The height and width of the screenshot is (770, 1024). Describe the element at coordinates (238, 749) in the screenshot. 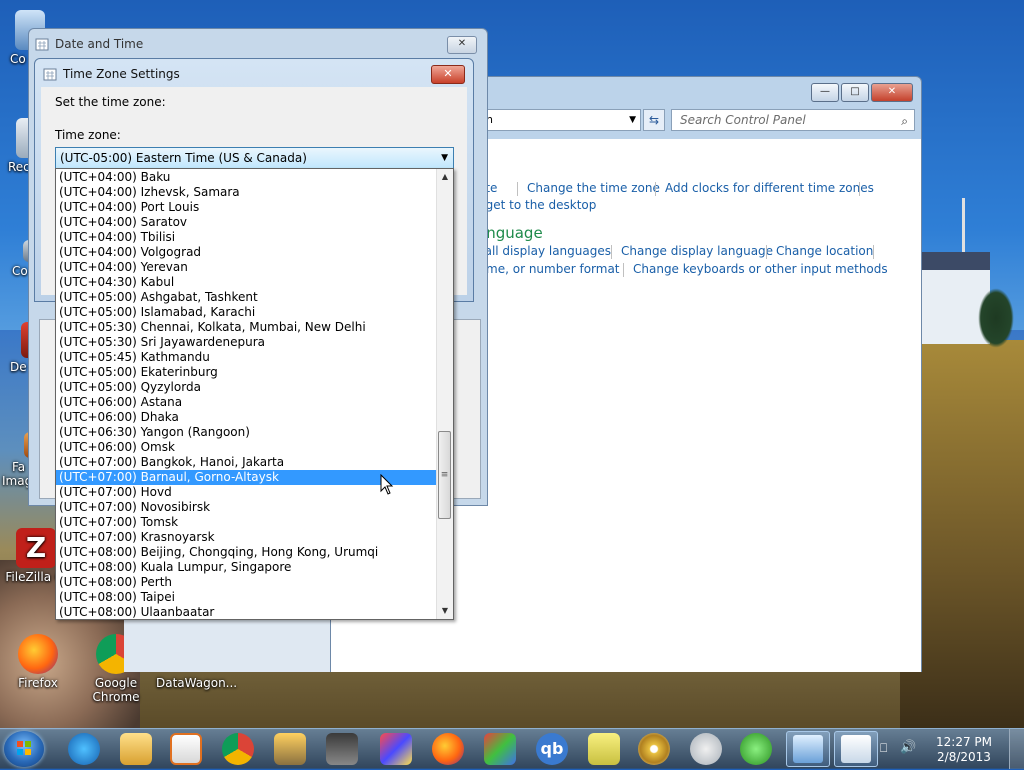

I see `chrome-icon` at that location.